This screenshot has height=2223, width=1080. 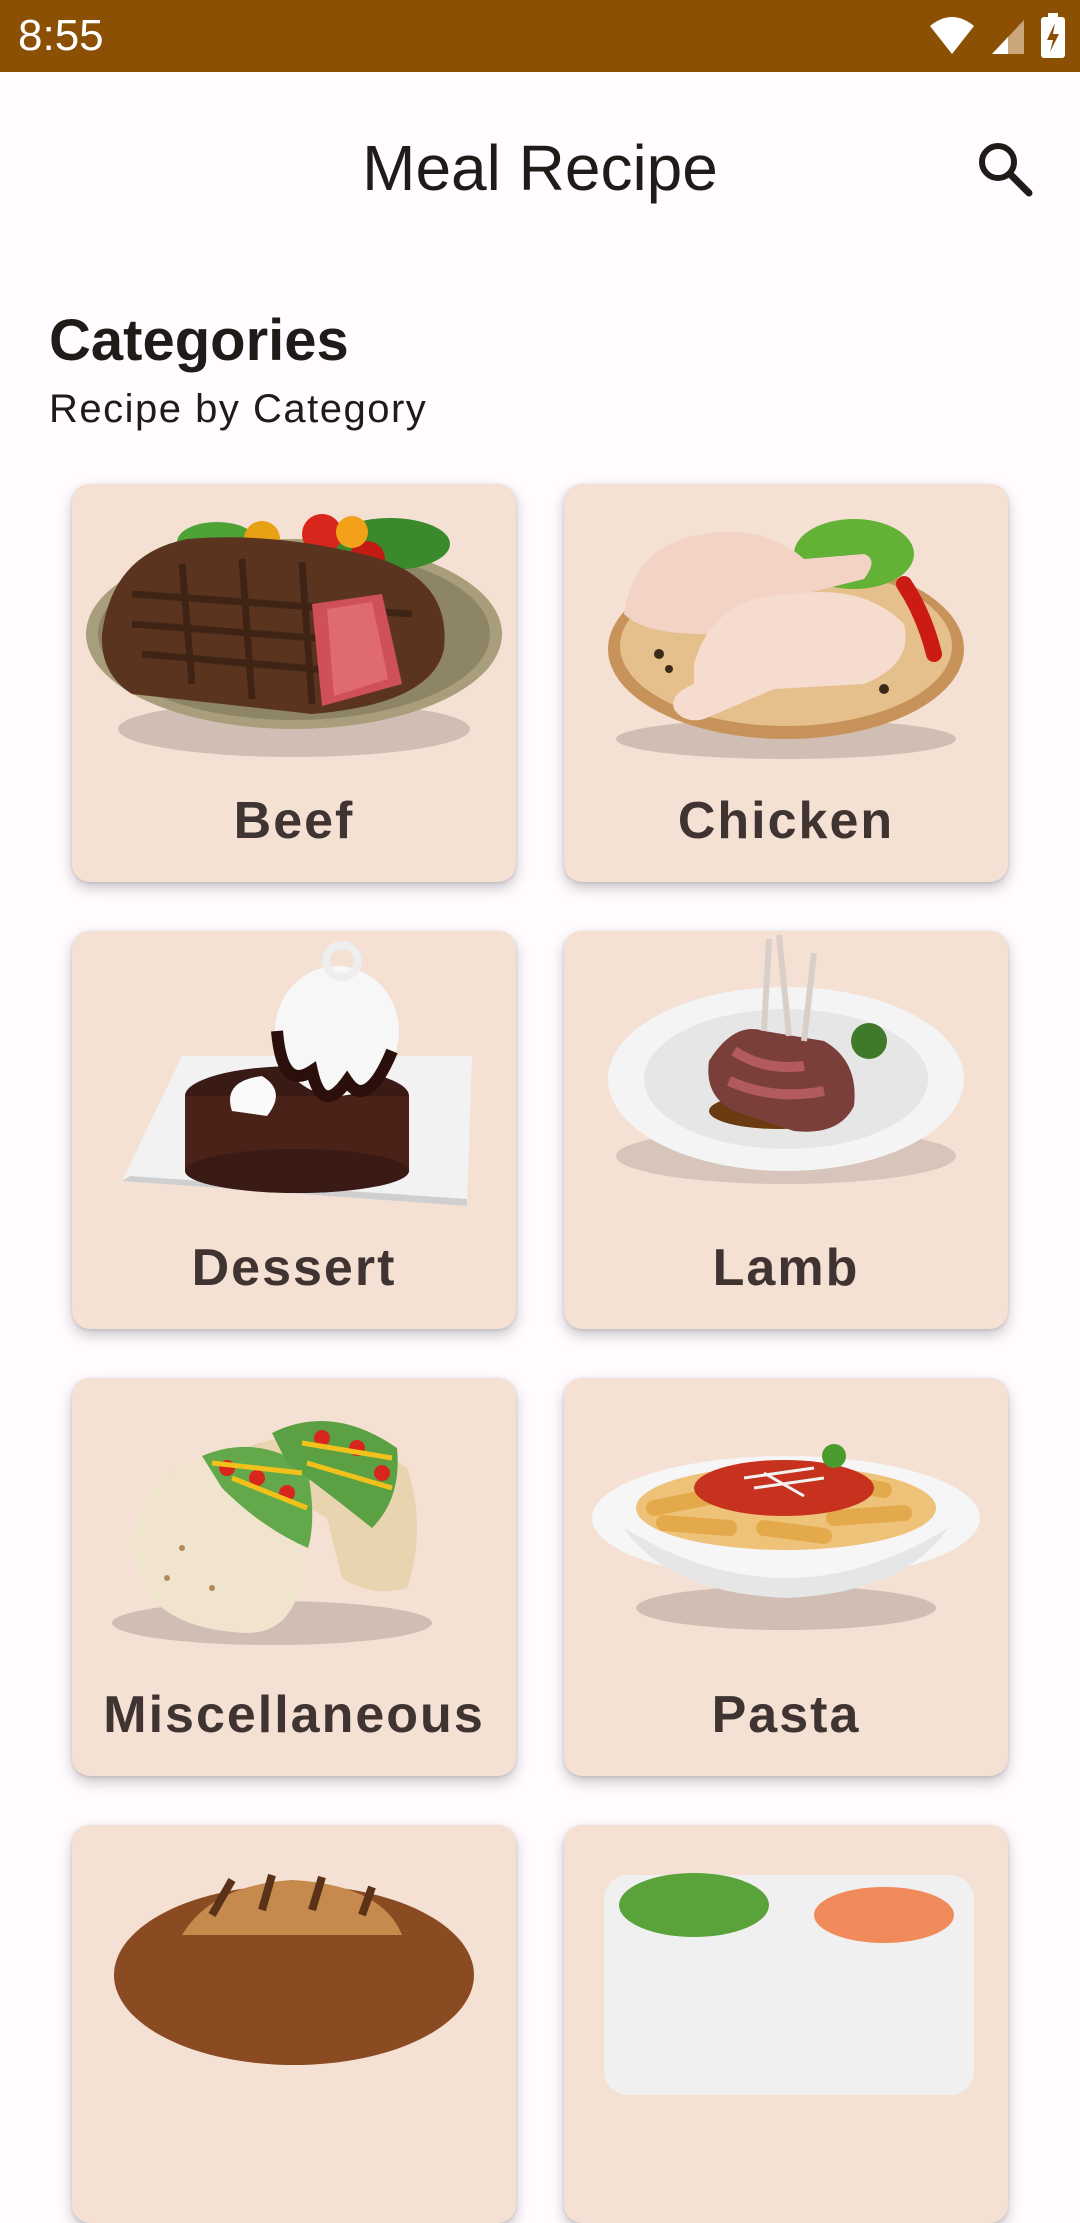 I want to click on seafood-salad-image, so click(x=789, y=1984).